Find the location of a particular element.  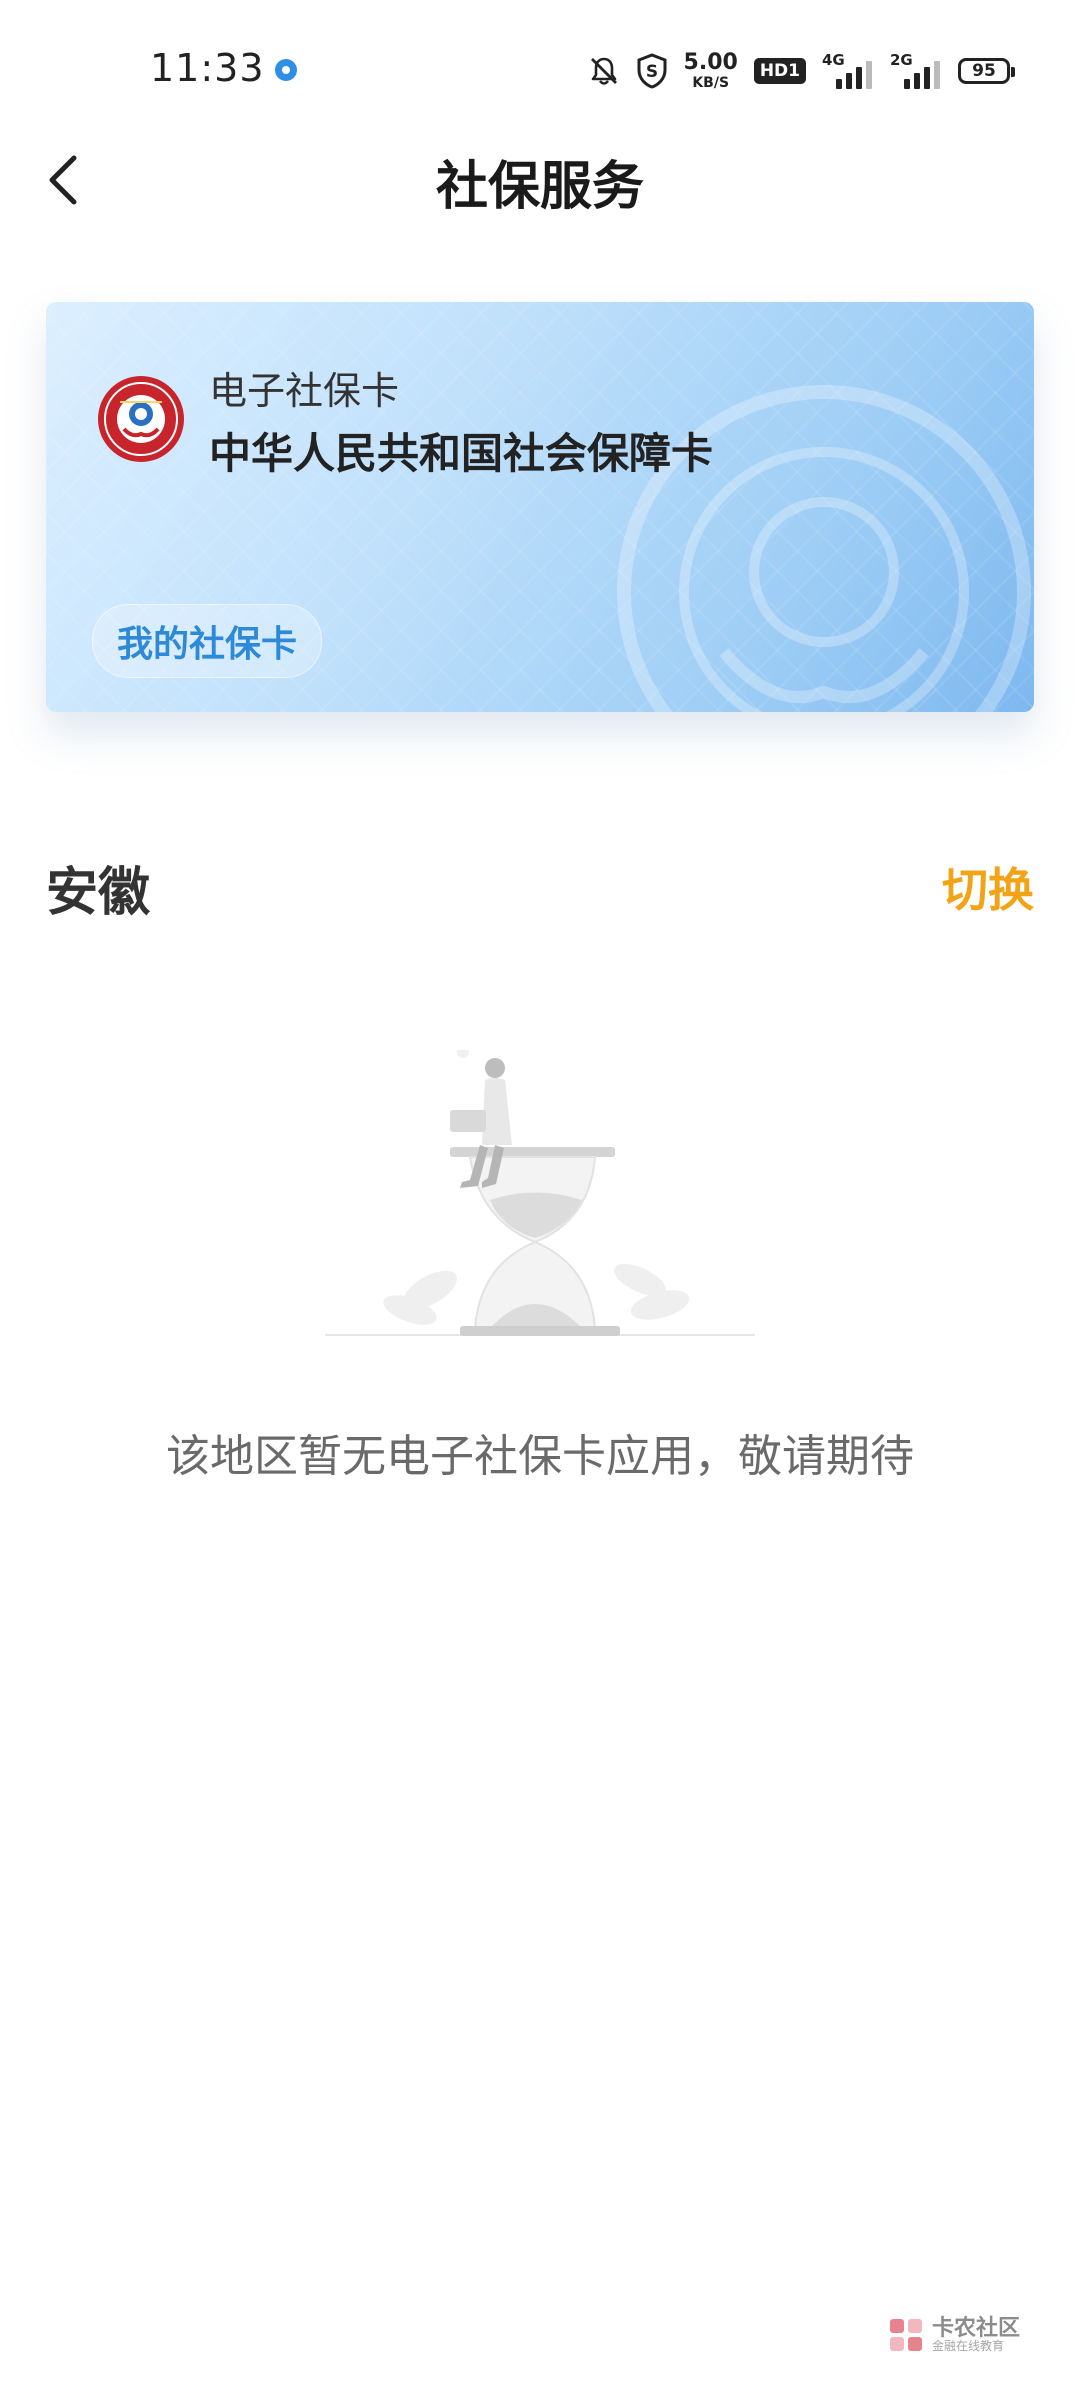

svg-text: S is located at coordinates (651, 72).